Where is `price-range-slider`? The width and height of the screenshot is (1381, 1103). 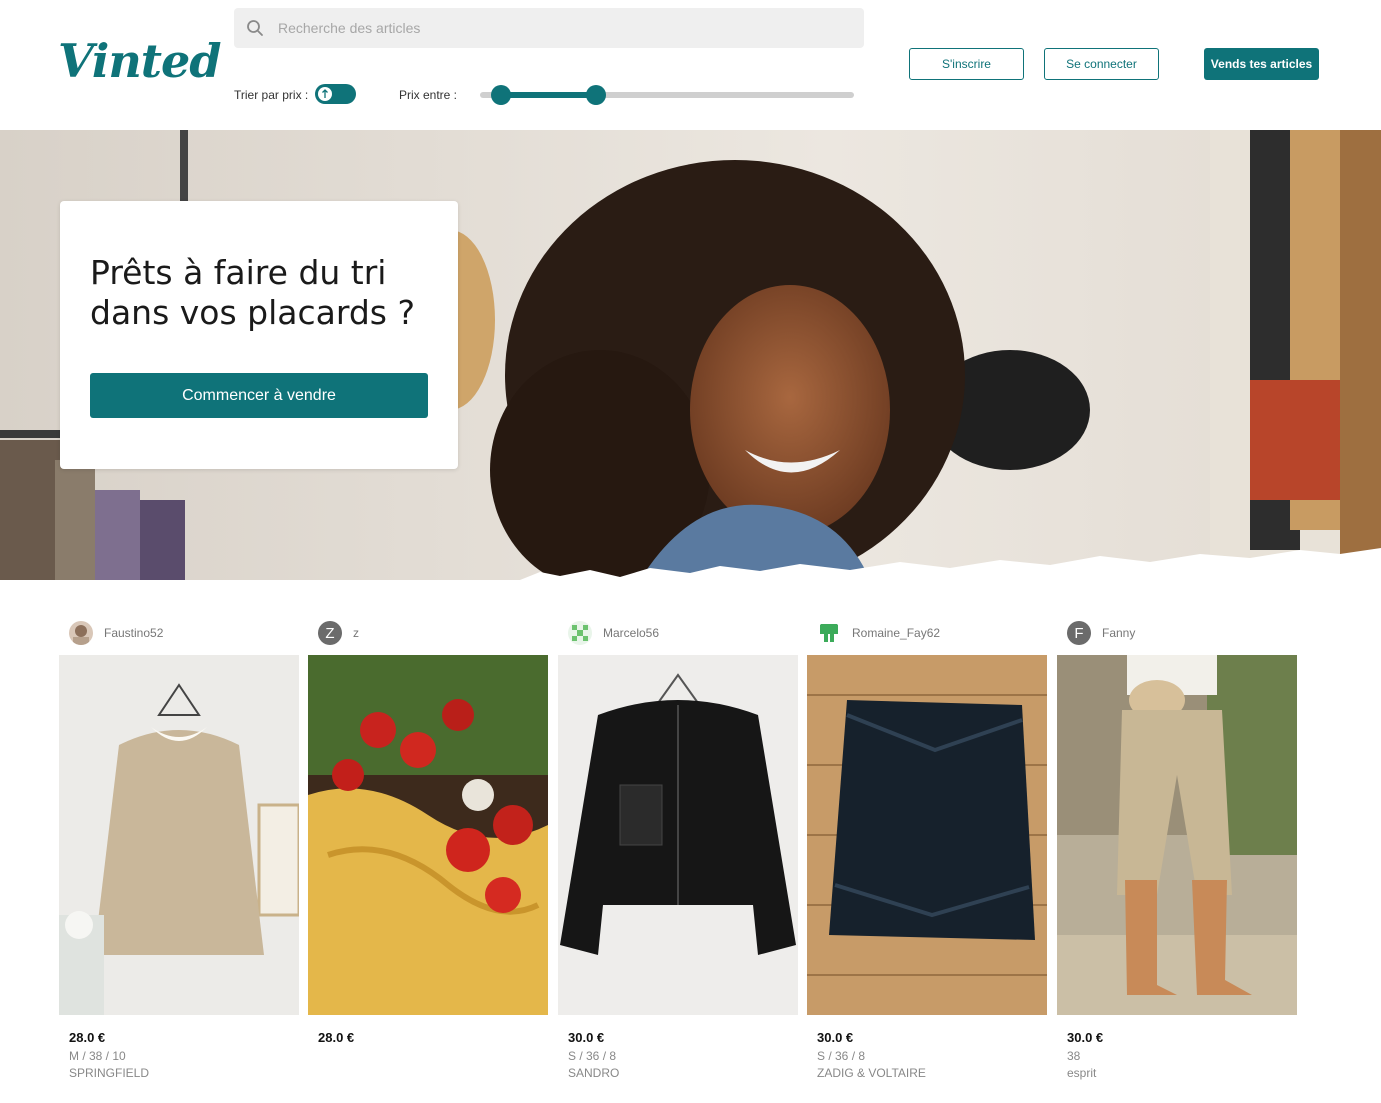
price-range-slider is located at coordinates (667, 95).